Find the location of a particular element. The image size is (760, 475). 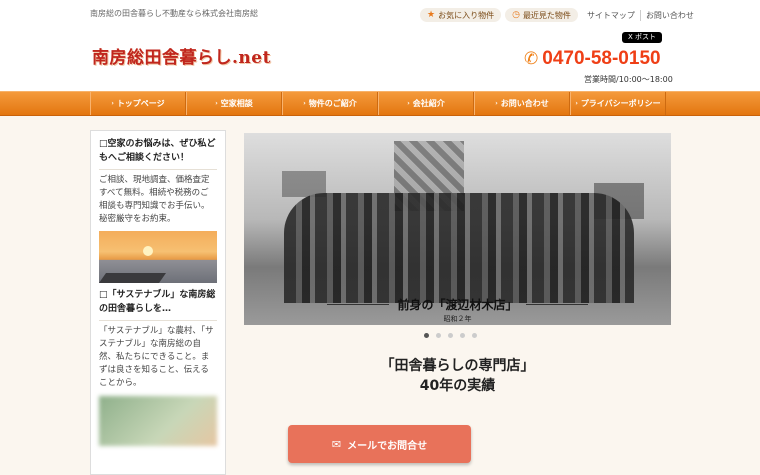

nav-item-vacant-house: › 空家相談 is located at coordinates (234, 103).